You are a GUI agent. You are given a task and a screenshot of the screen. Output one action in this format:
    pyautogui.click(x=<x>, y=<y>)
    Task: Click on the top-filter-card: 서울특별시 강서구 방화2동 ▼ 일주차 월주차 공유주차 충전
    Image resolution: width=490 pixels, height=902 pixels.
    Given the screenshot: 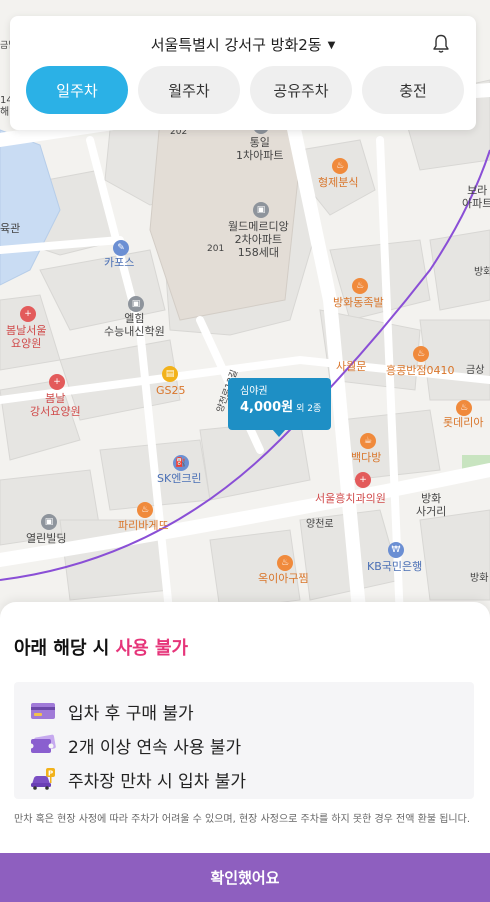 What is the action you would take?
    pyautogui.click(x=243, y=73)
    